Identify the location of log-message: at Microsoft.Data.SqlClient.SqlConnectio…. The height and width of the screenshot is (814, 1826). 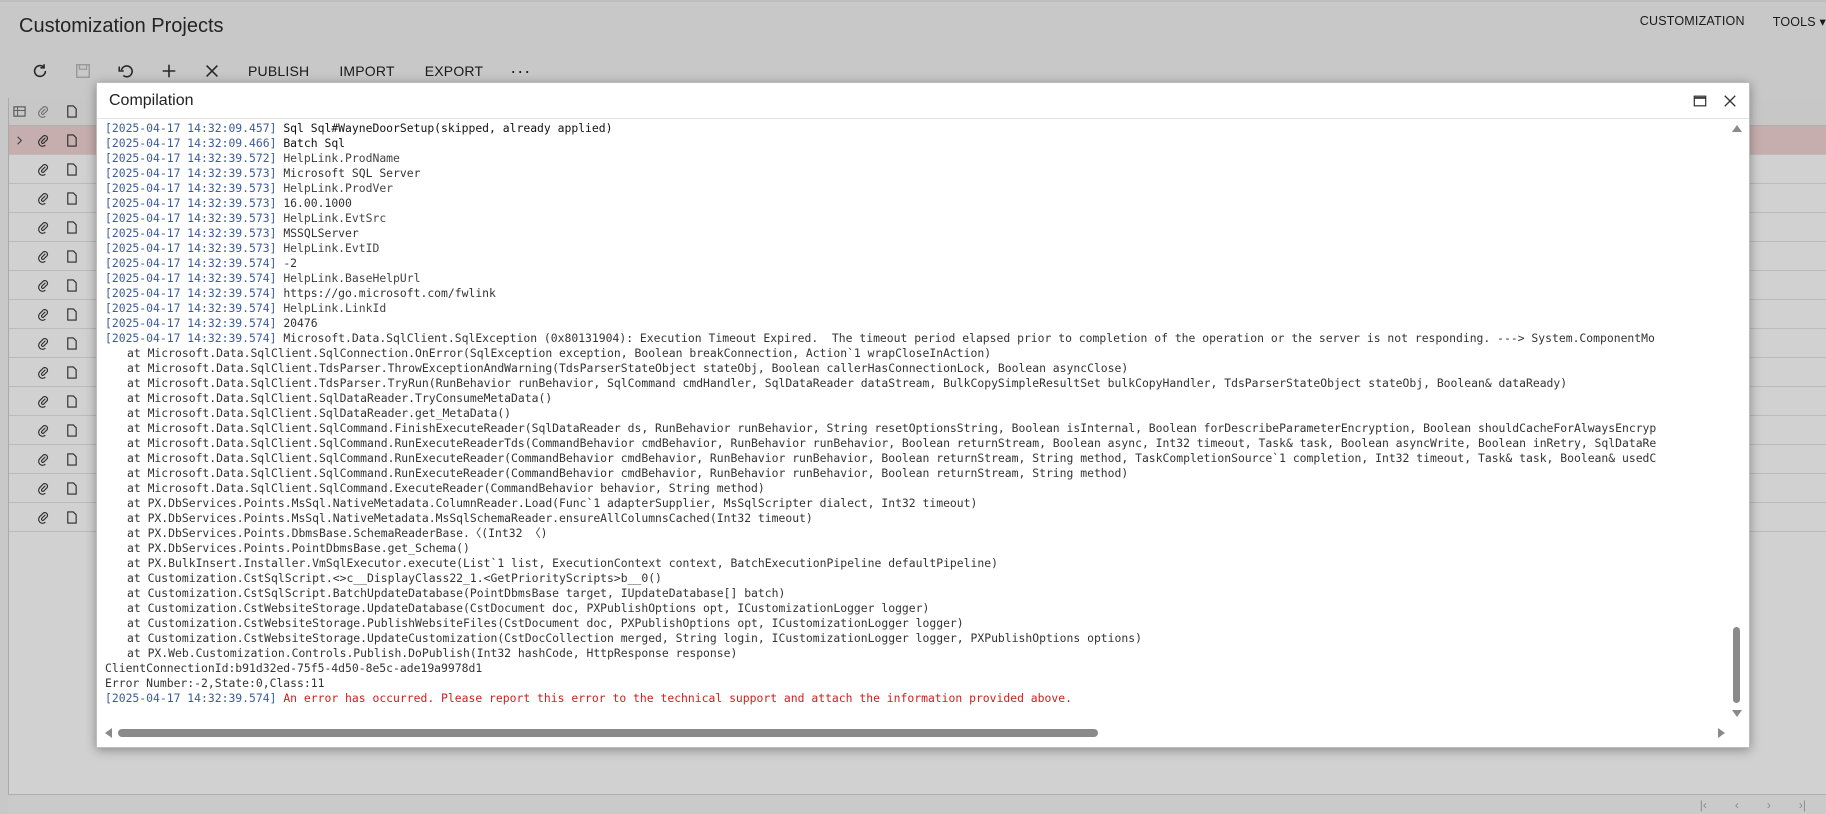
(559, 353).